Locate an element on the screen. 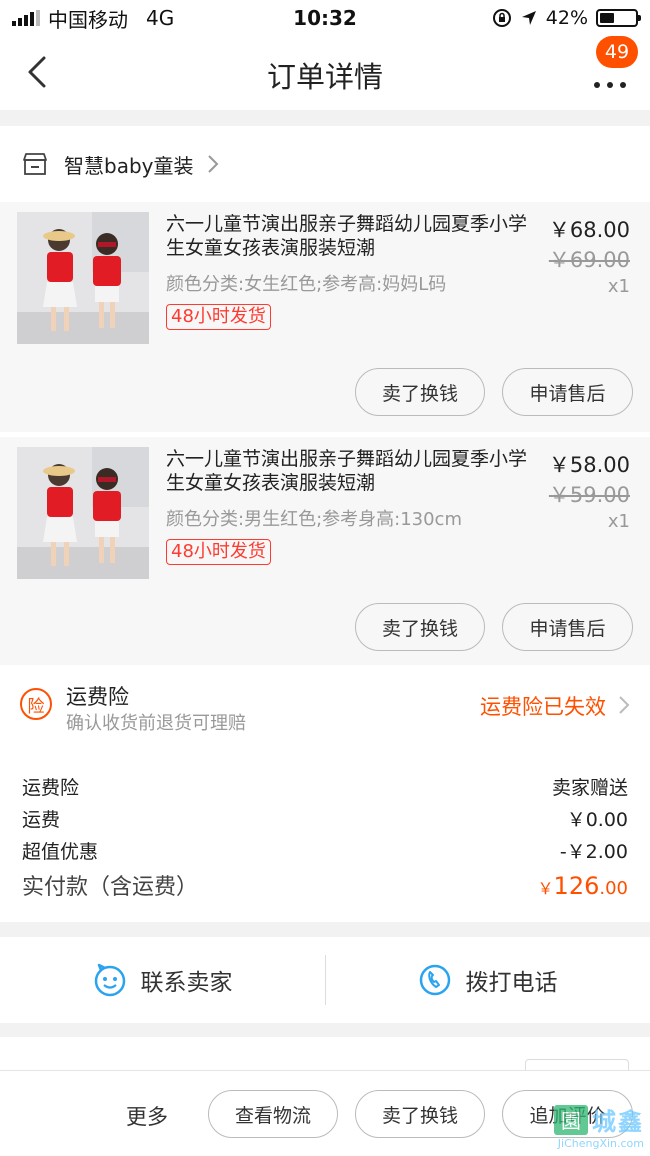  status-bar: 中国移动 4G 10:32 42% is located at coordinates (325, 18).